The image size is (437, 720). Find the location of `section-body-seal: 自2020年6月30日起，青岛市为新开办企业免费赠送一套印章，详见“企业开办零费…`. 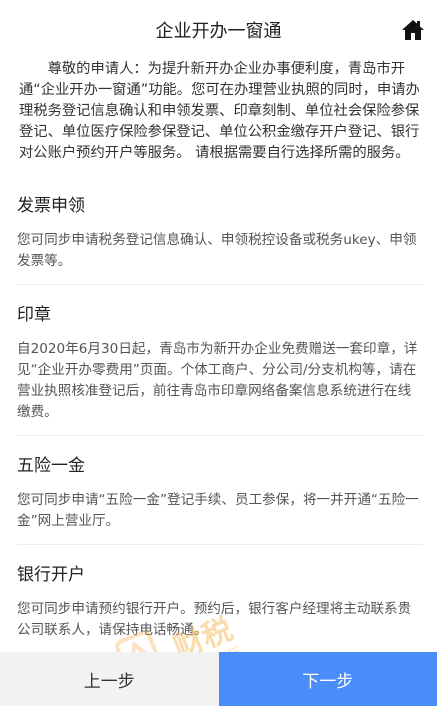

section-body-seal: 自2020年6月30日起，青岛市为新开办企业免费赠送一套印章，详见“企业开办零费… is located at coordinates (220, 383).